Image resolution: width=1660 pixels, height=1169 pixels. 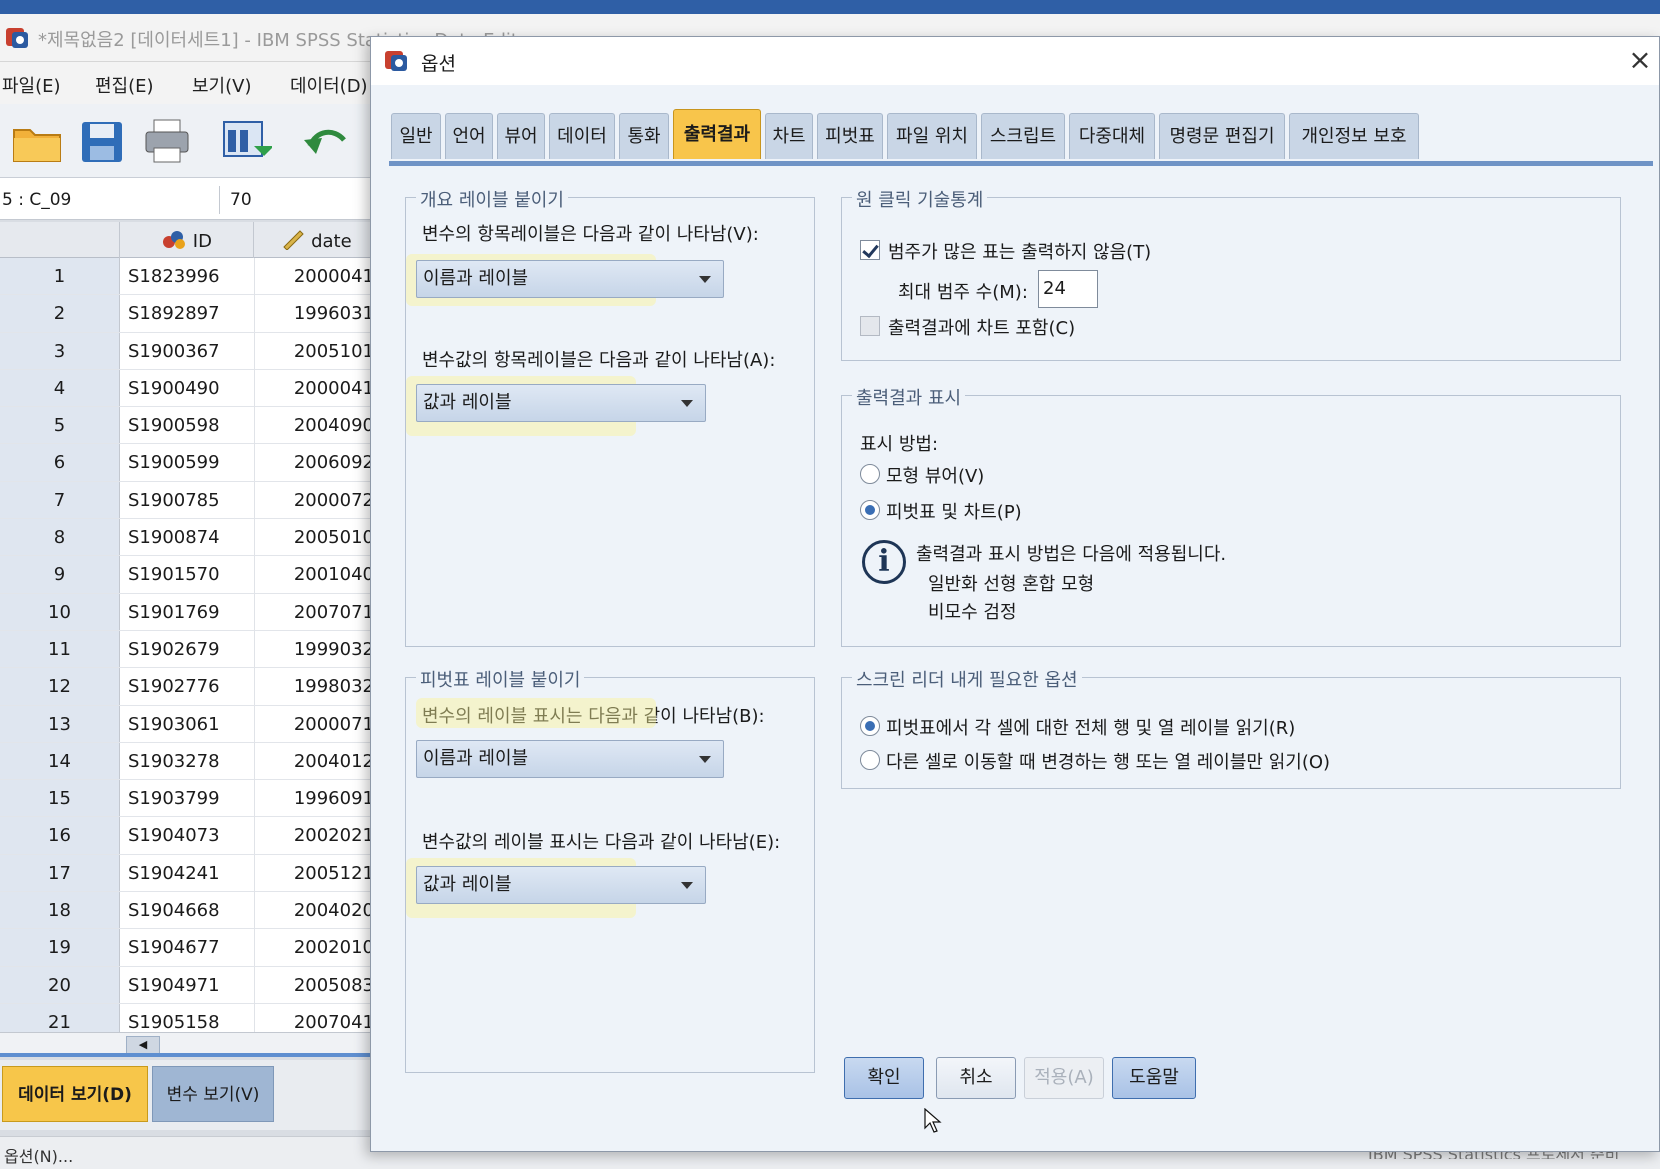 I want to click on cell-date: 2007041, so click(x=314, y=1017).